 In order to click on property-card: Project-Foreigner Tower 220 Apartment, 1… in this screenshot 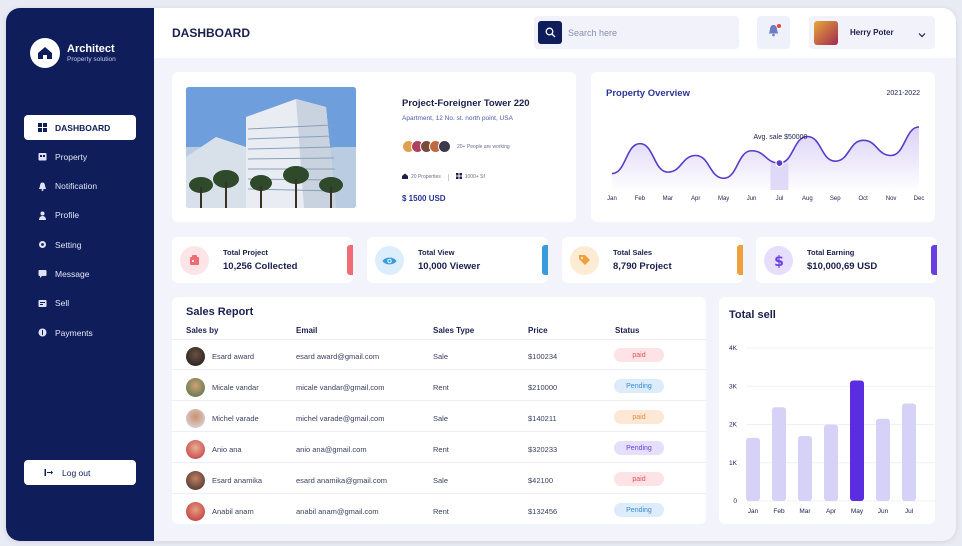, I will do `click(374, 147)`.